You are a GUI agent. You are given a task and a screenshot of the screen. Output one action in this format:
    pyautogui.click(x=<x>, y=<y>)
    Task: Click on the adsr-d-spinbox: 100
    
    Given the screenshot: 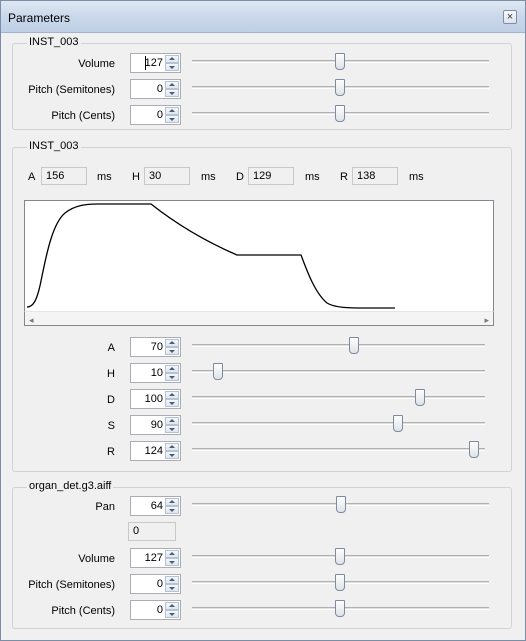 What is the action you would take?
    pyautogui.click(x=155, y=399)
    